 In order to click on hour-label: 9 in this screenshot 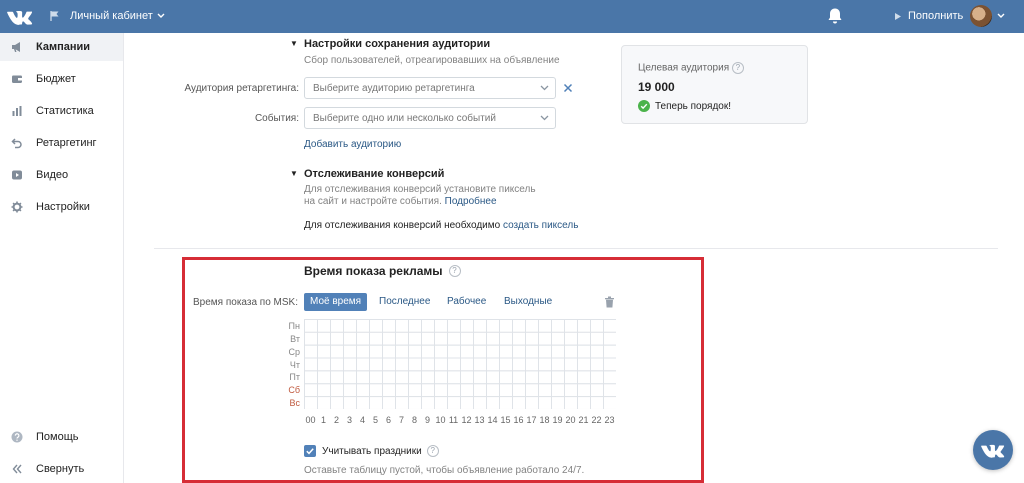, I will do `click(427, 420)`.